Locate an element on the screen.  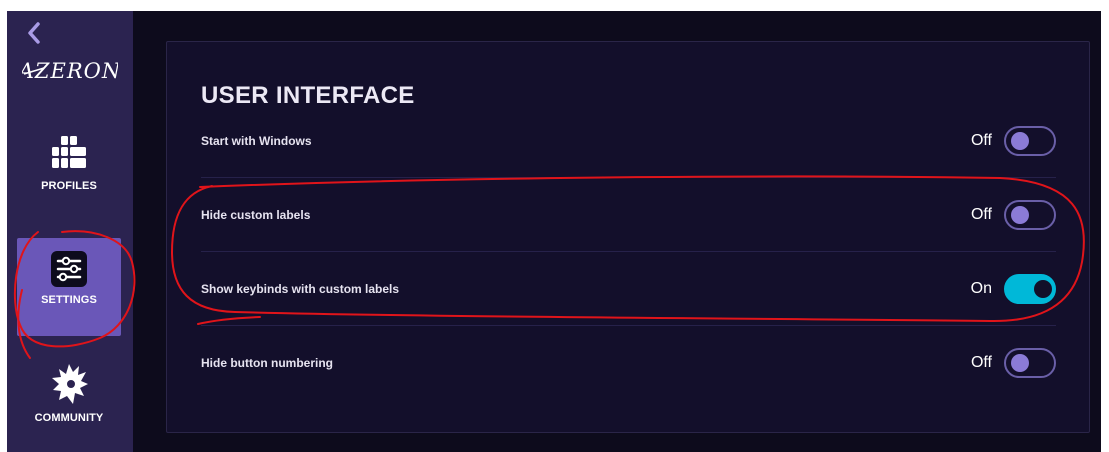
show-keybinds-toggle is located at coordinates (1030, 289).